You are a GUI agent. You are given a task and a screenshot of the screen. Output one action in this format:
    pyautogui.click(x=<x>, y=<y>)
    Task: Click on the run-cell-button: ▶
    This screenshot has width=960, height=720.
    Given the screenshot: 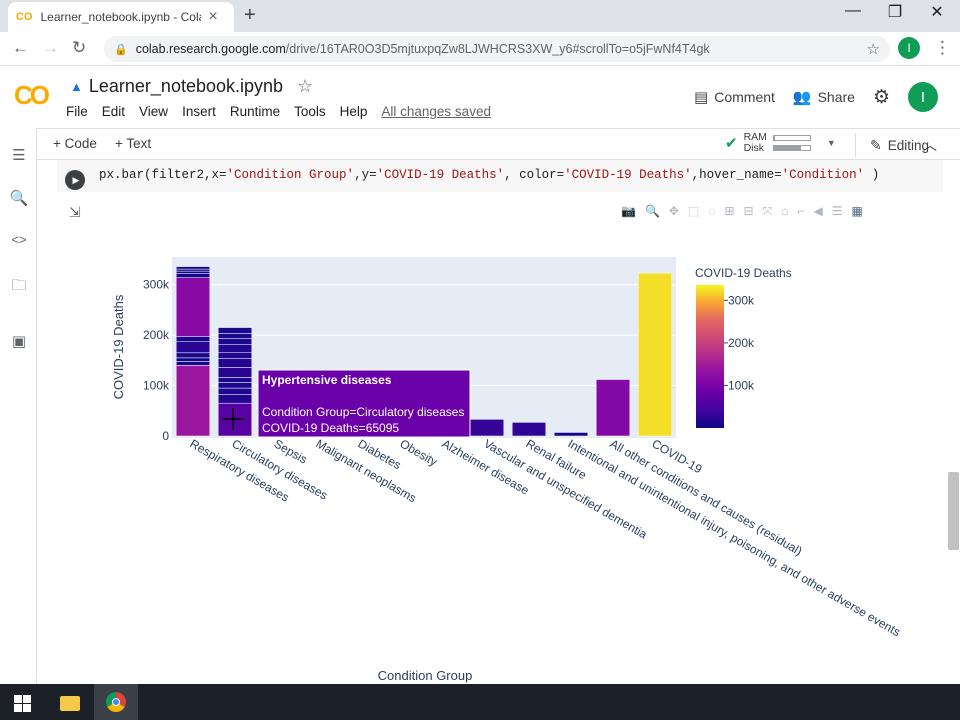 What is the action you would take?
    pyautogui.click(x=75, y=180)
    